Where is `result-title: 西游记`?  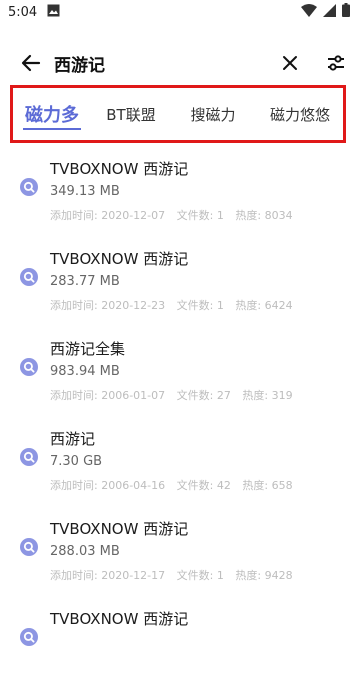 result-title: 西游记 is located at coordinates (73, 439).